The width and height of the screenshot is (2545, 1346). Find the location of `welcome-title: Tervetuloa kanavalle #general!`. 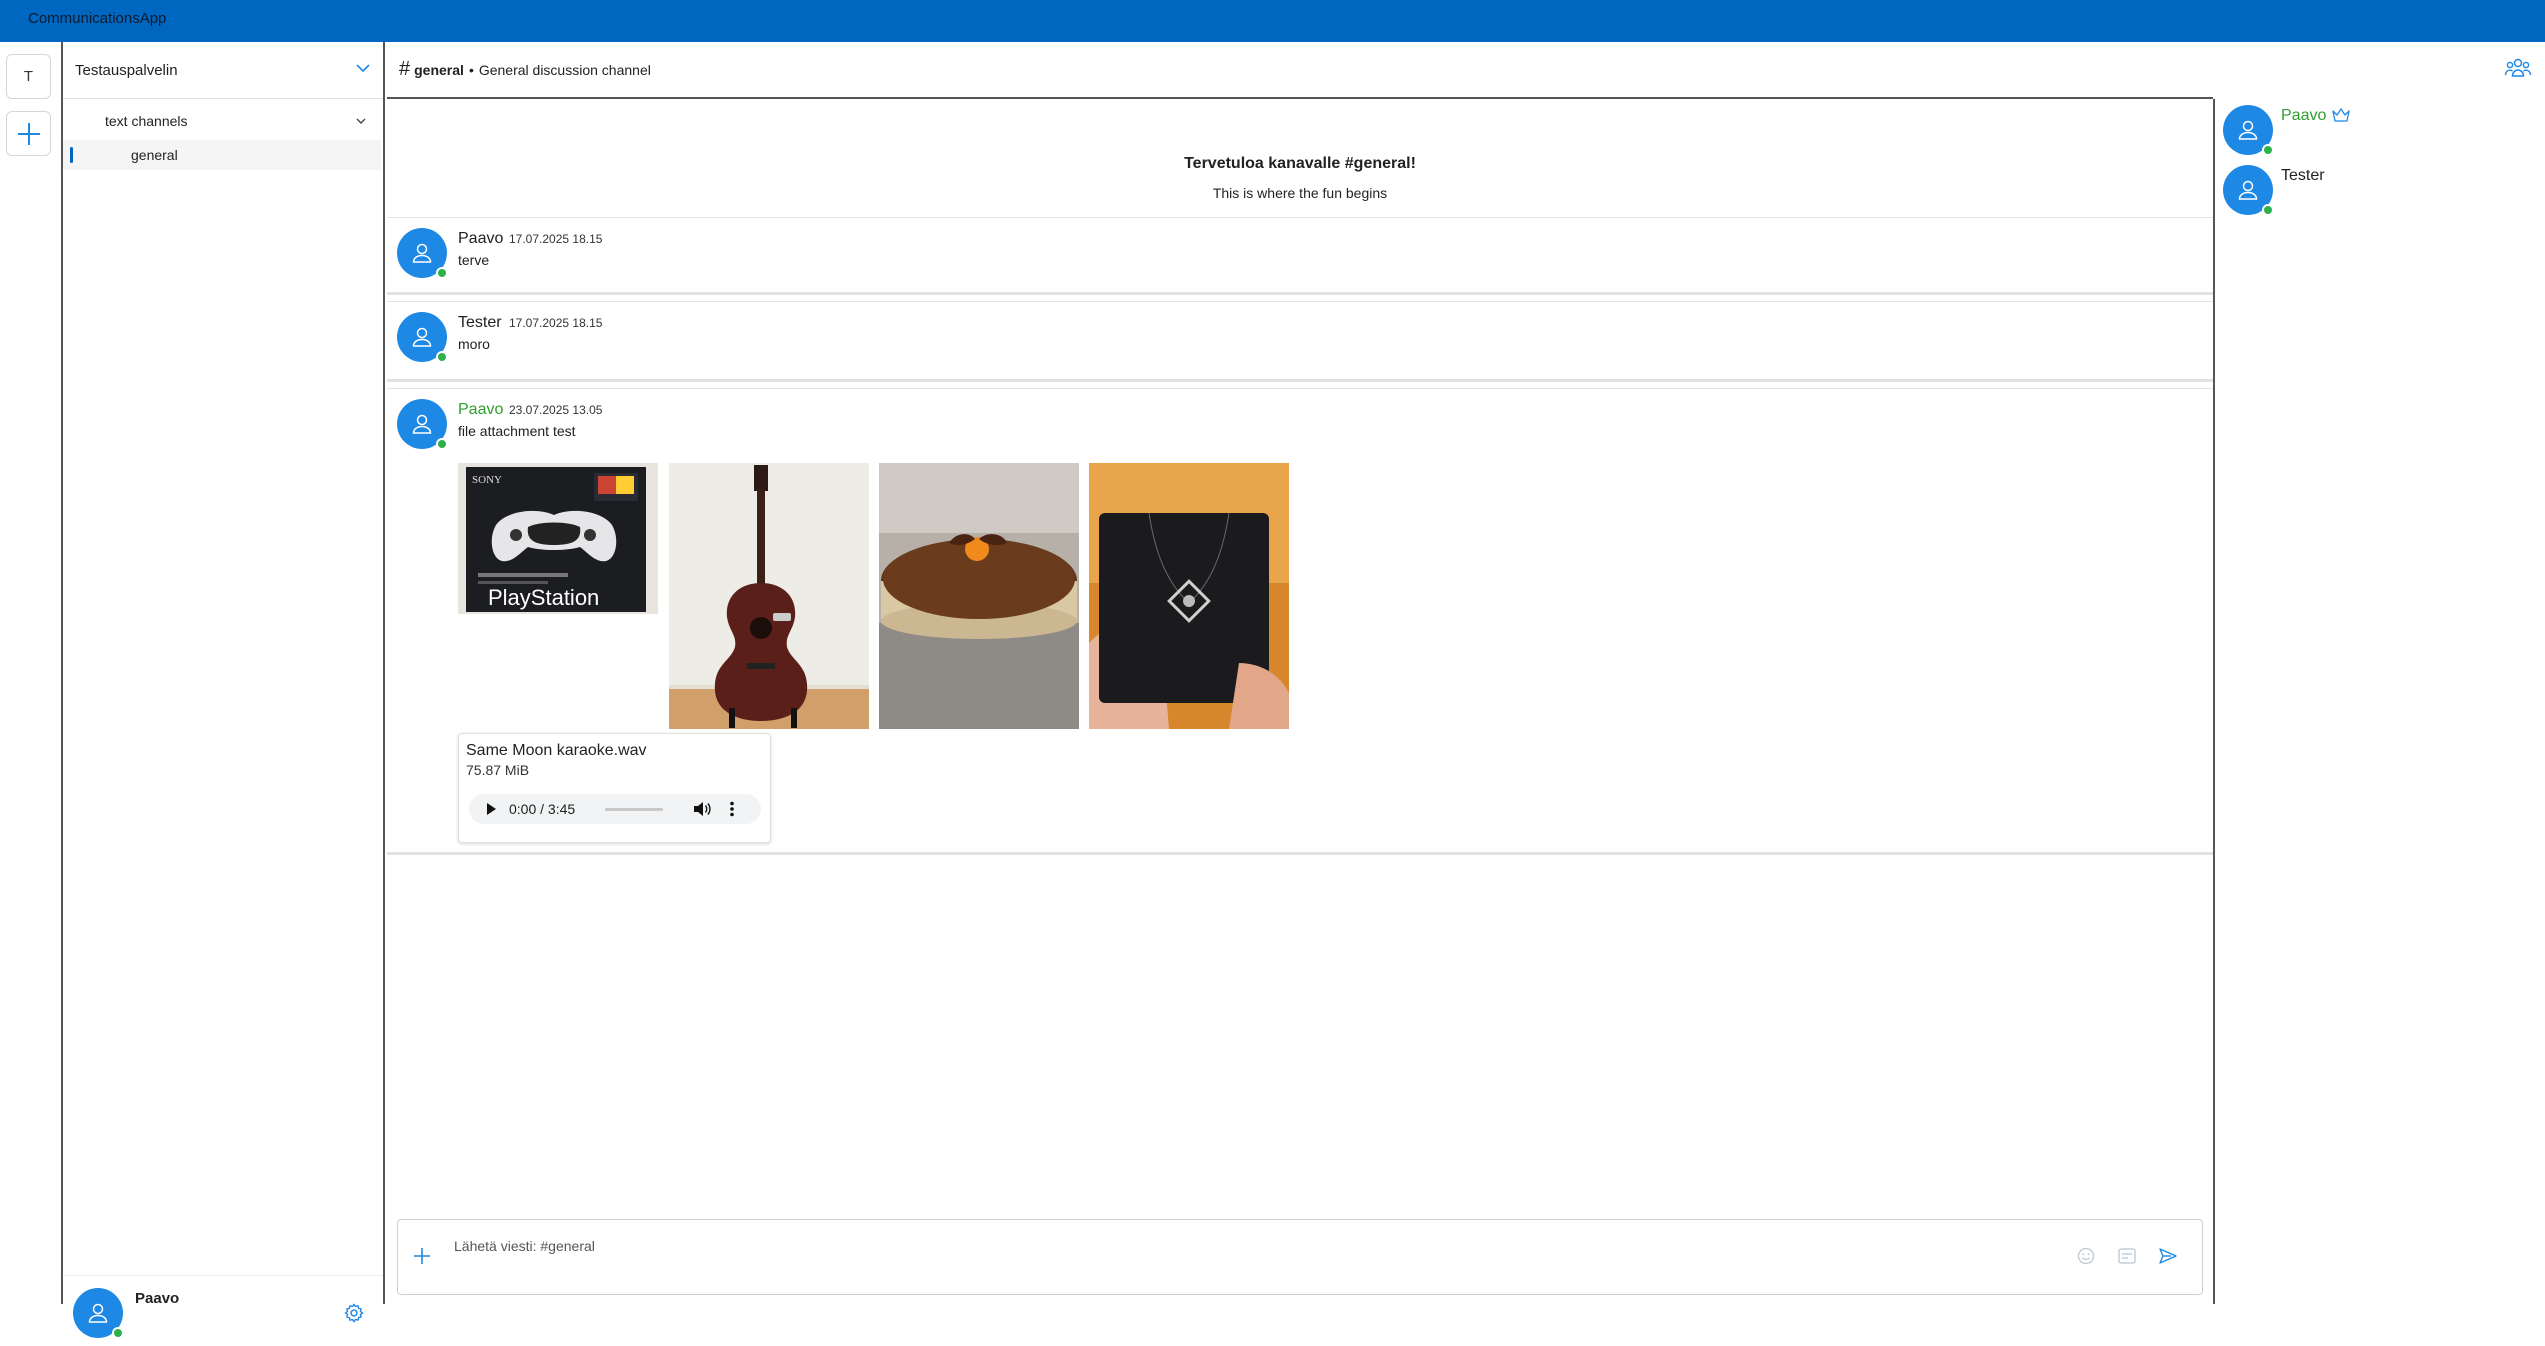

welcome-title: Tervetuloa kanavalle #general! is located at coordinates (1300, 163).